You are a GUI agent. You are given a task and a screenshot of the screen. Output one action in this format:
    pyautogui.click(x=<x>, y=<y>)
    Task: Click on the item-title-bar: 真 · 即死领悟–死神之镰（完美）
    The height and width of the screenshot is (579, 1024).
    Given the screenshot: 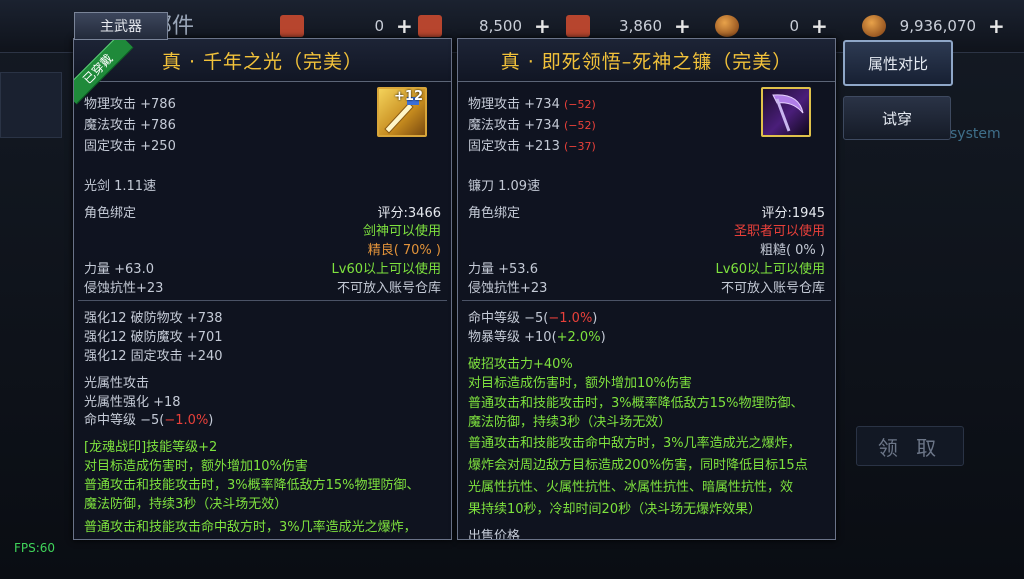 What is the action you would take?
    pyautogui.click(x=646, y=60)
    